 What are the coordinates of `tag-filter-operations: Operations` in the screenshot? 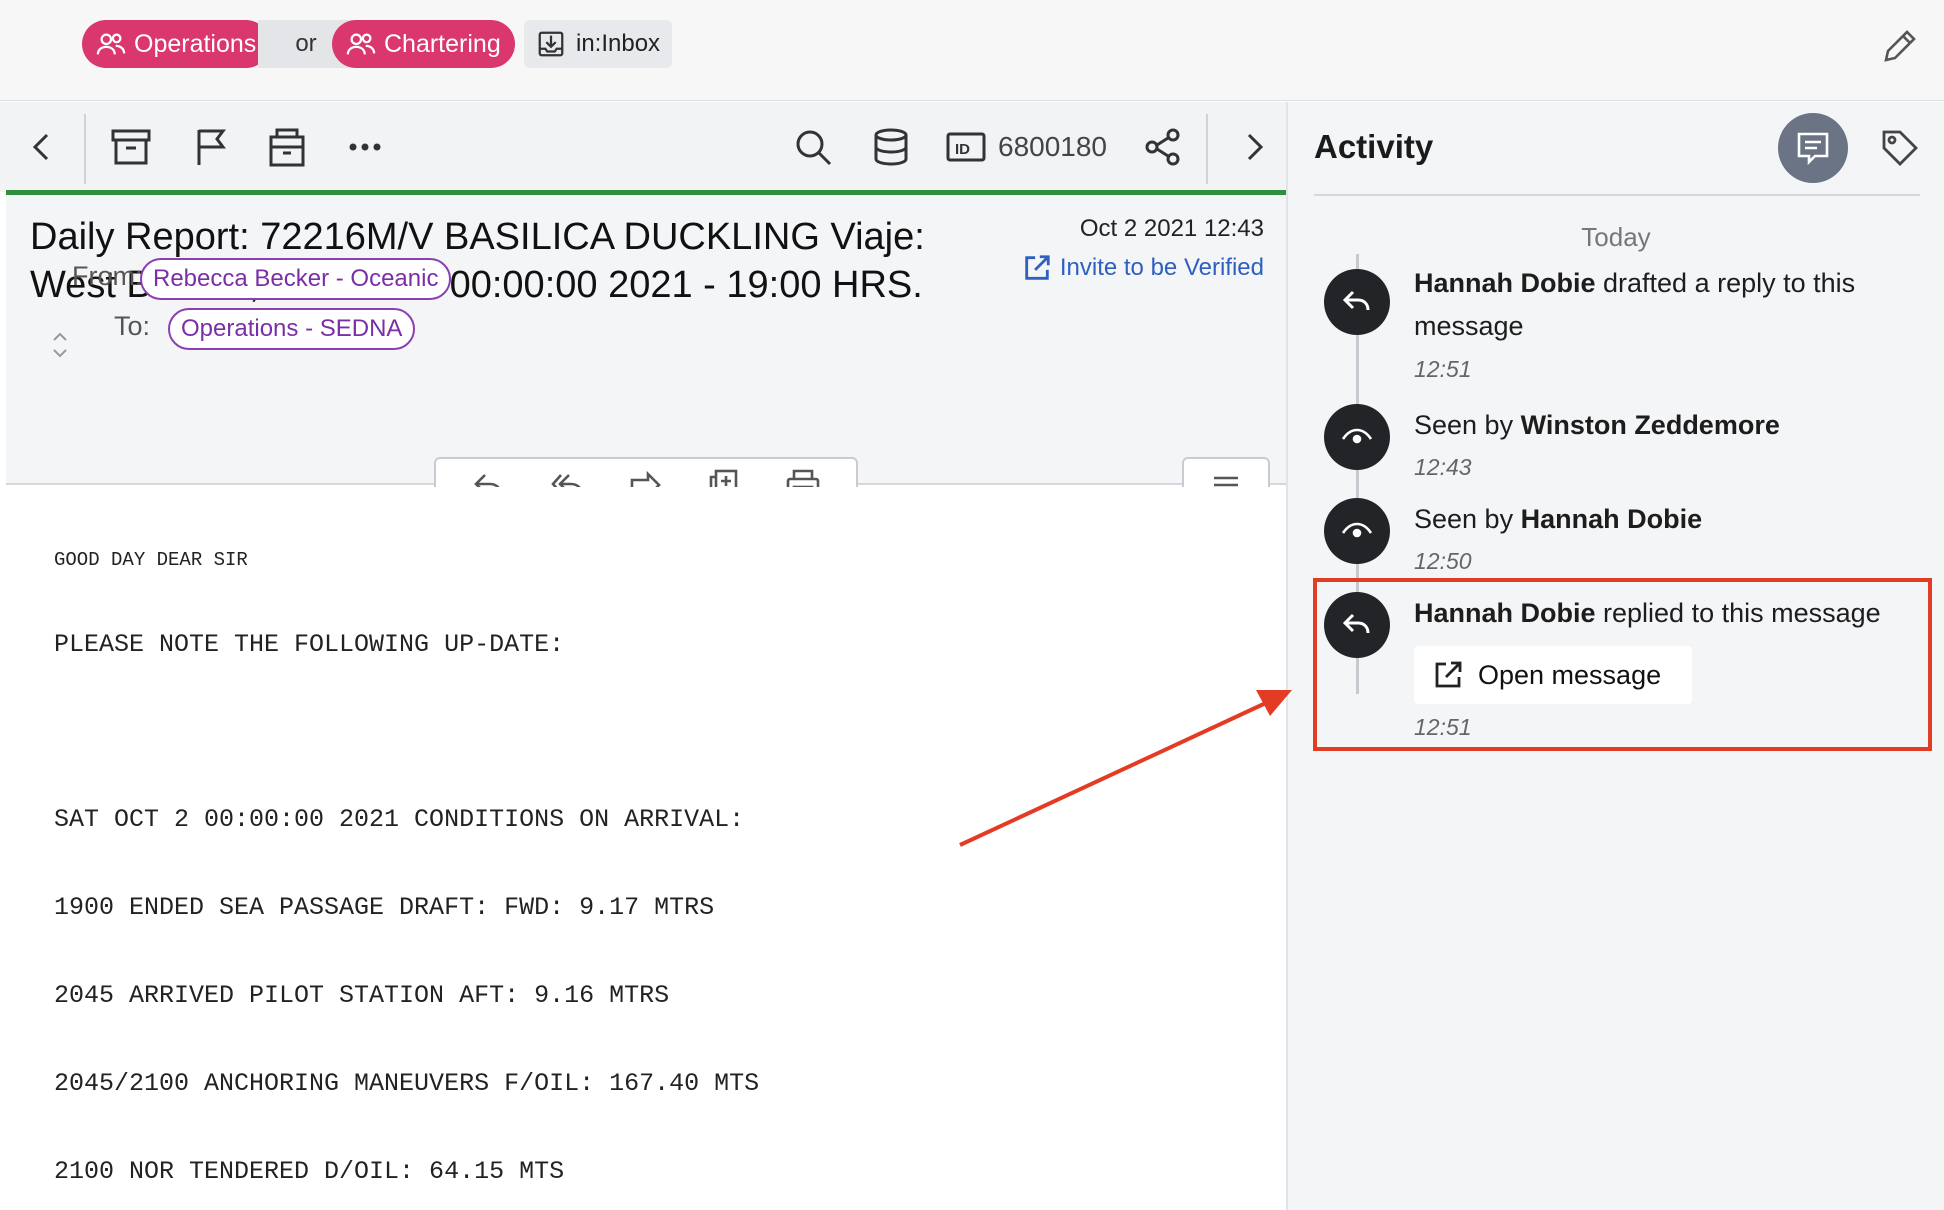 It's located at (176, 44).